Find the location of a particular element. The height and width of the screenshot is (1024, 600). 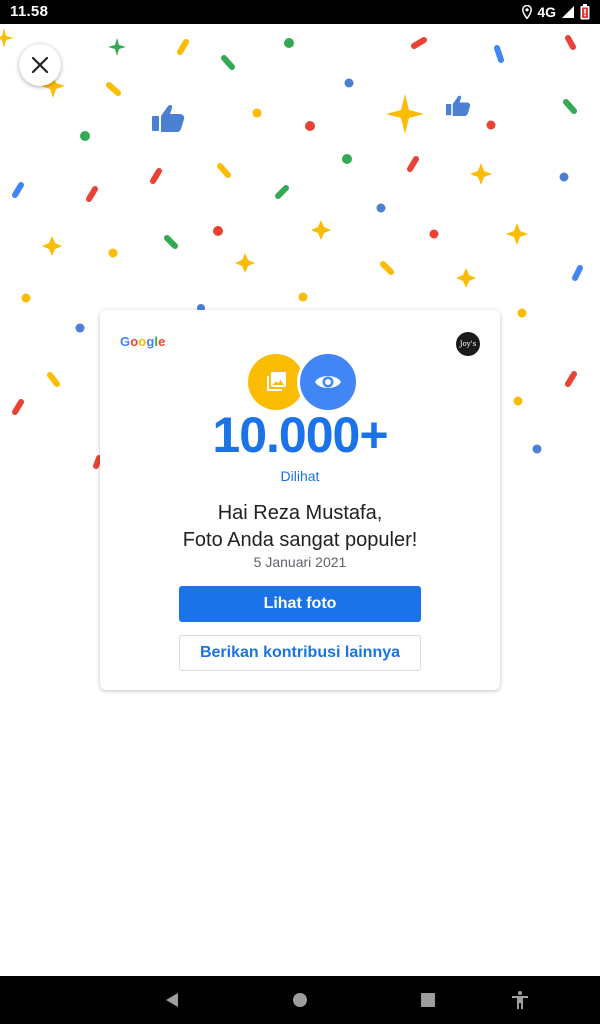

photo-badge is located at coordinates (276, 382).